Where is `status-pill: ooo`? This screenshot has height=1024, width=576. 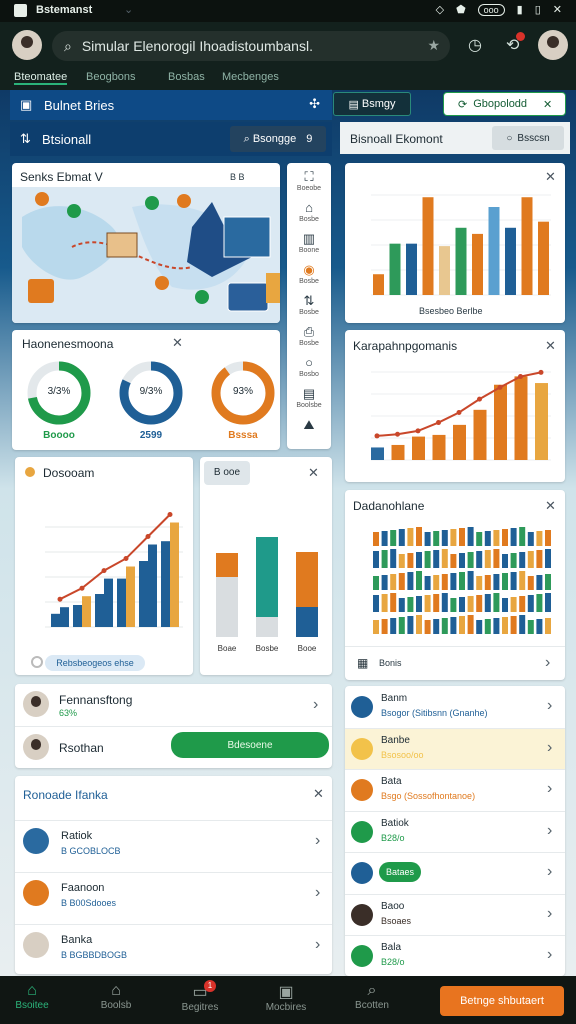 status-pill: ooo is located at coordinates (491, 9).